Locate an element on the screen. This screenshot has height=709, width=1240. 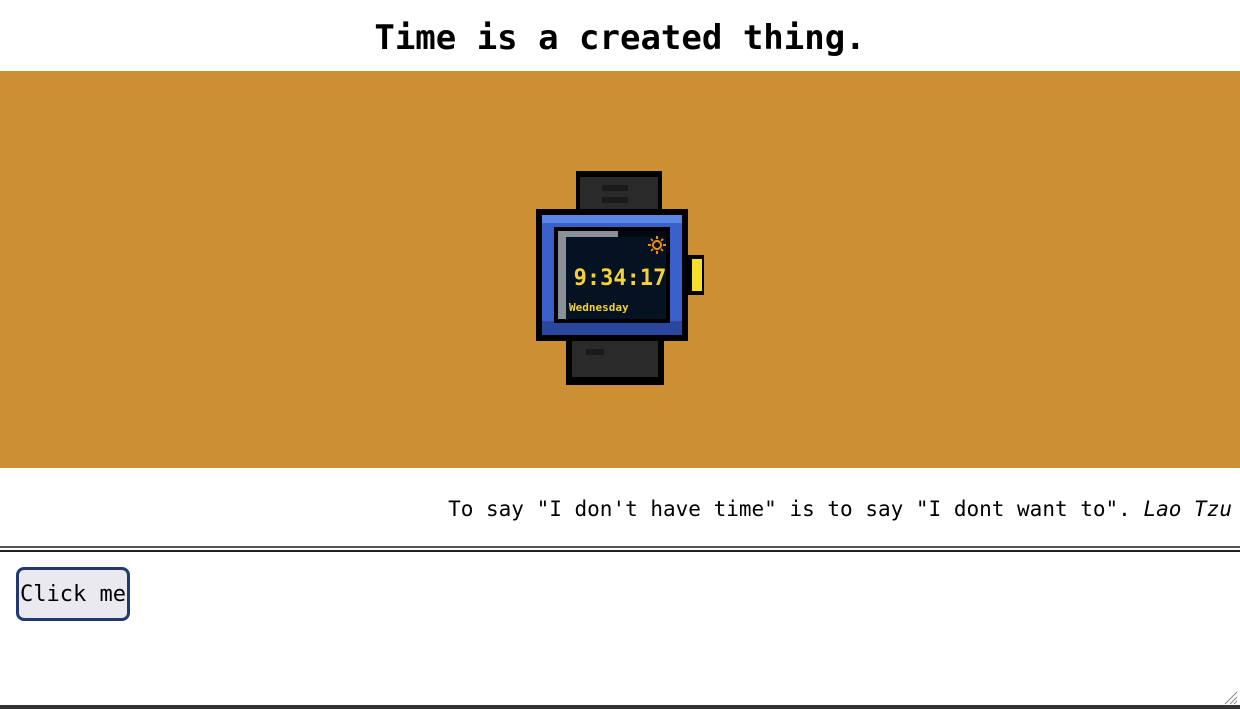
watch-crown is located at coordinates (696, 275).